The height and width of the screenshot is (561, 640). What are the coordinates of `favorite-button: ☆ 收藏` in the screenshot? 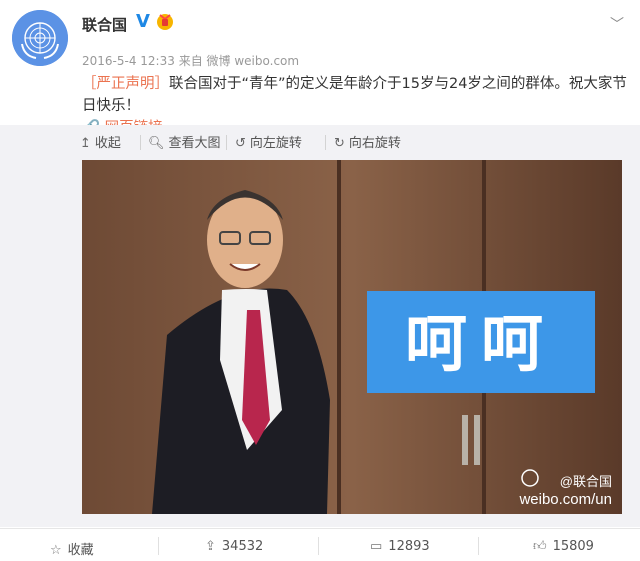 It's located at (72, 548).